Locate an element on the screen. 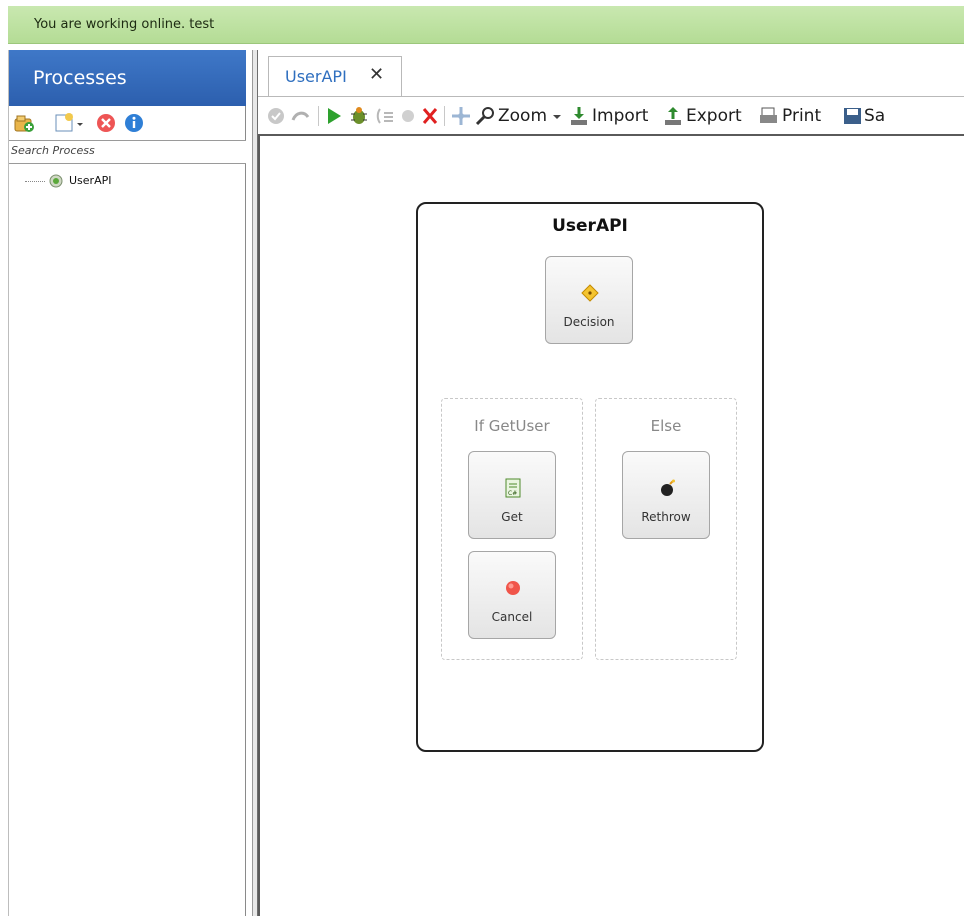 The width and height of the screenshot is (964, 916). new-document-icon is located at coordinates (69, 123).